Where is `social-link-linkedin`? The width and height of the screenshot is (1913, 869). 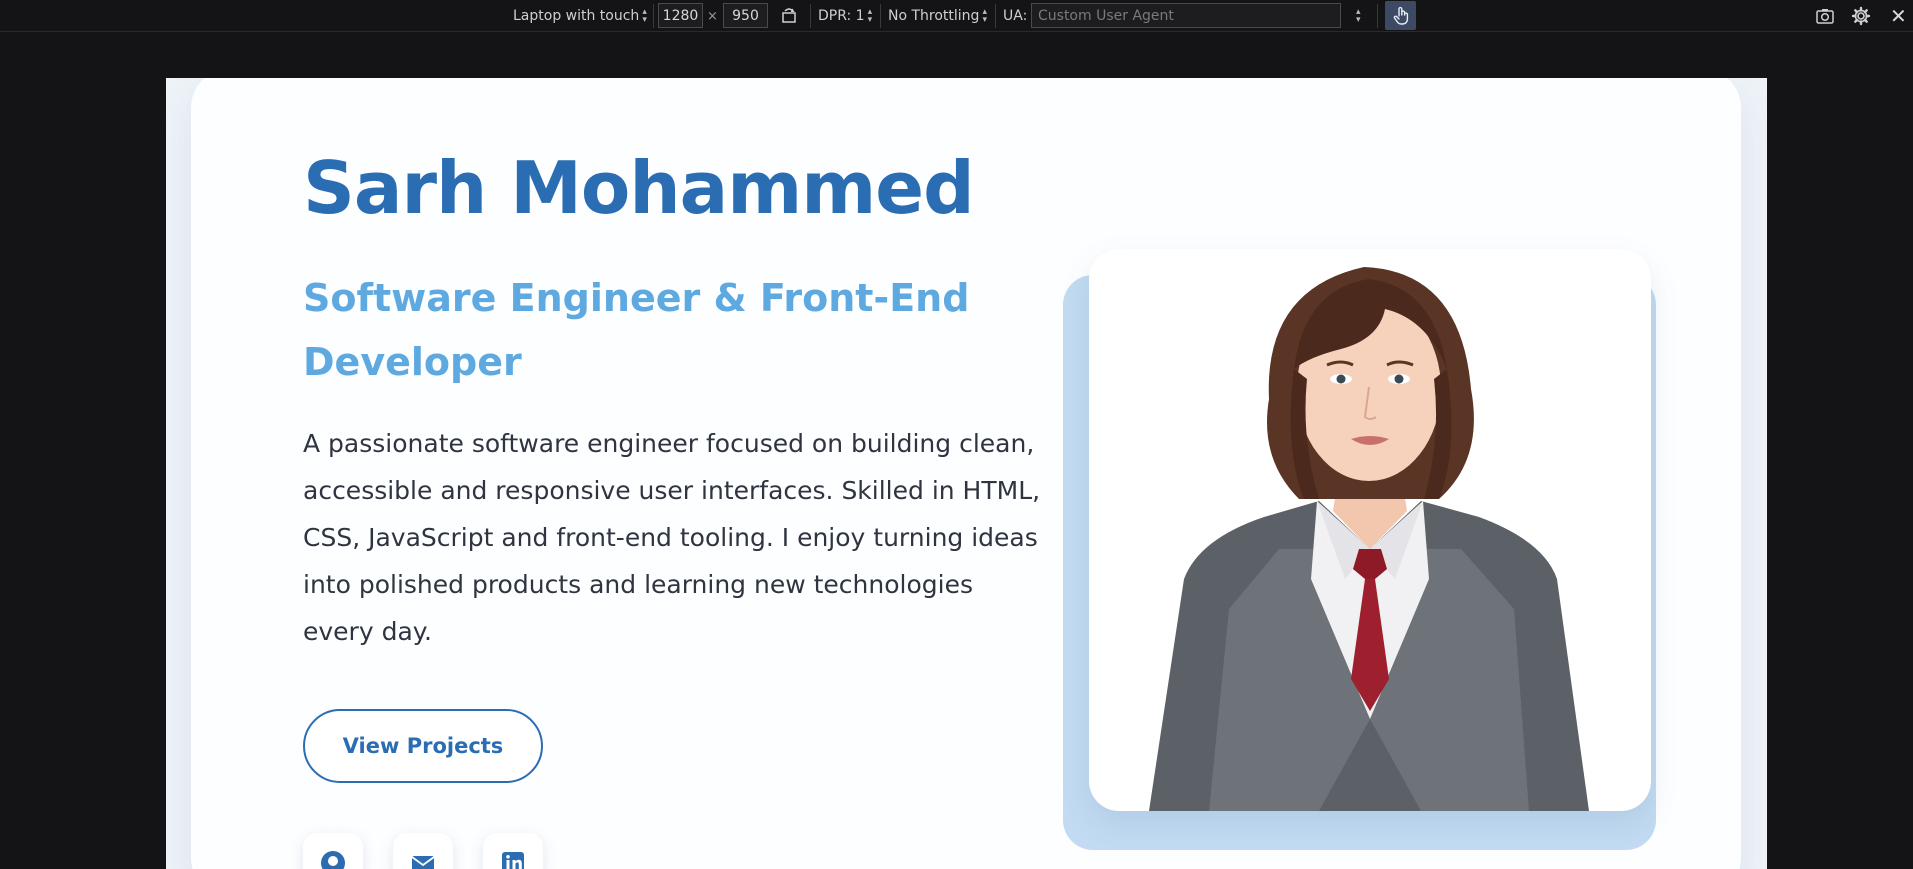
social-link-linkedin is located at coordinates (513, 851).